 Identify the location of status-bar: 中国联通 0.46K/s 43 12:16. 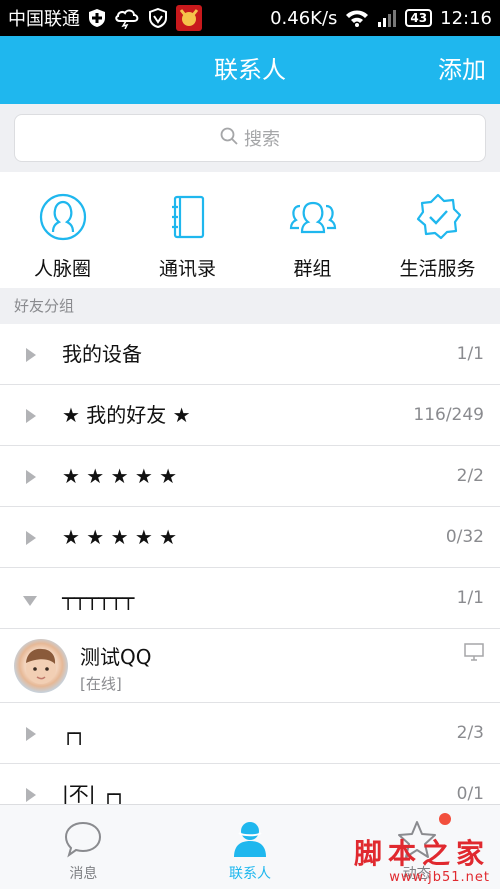
(250, 18).